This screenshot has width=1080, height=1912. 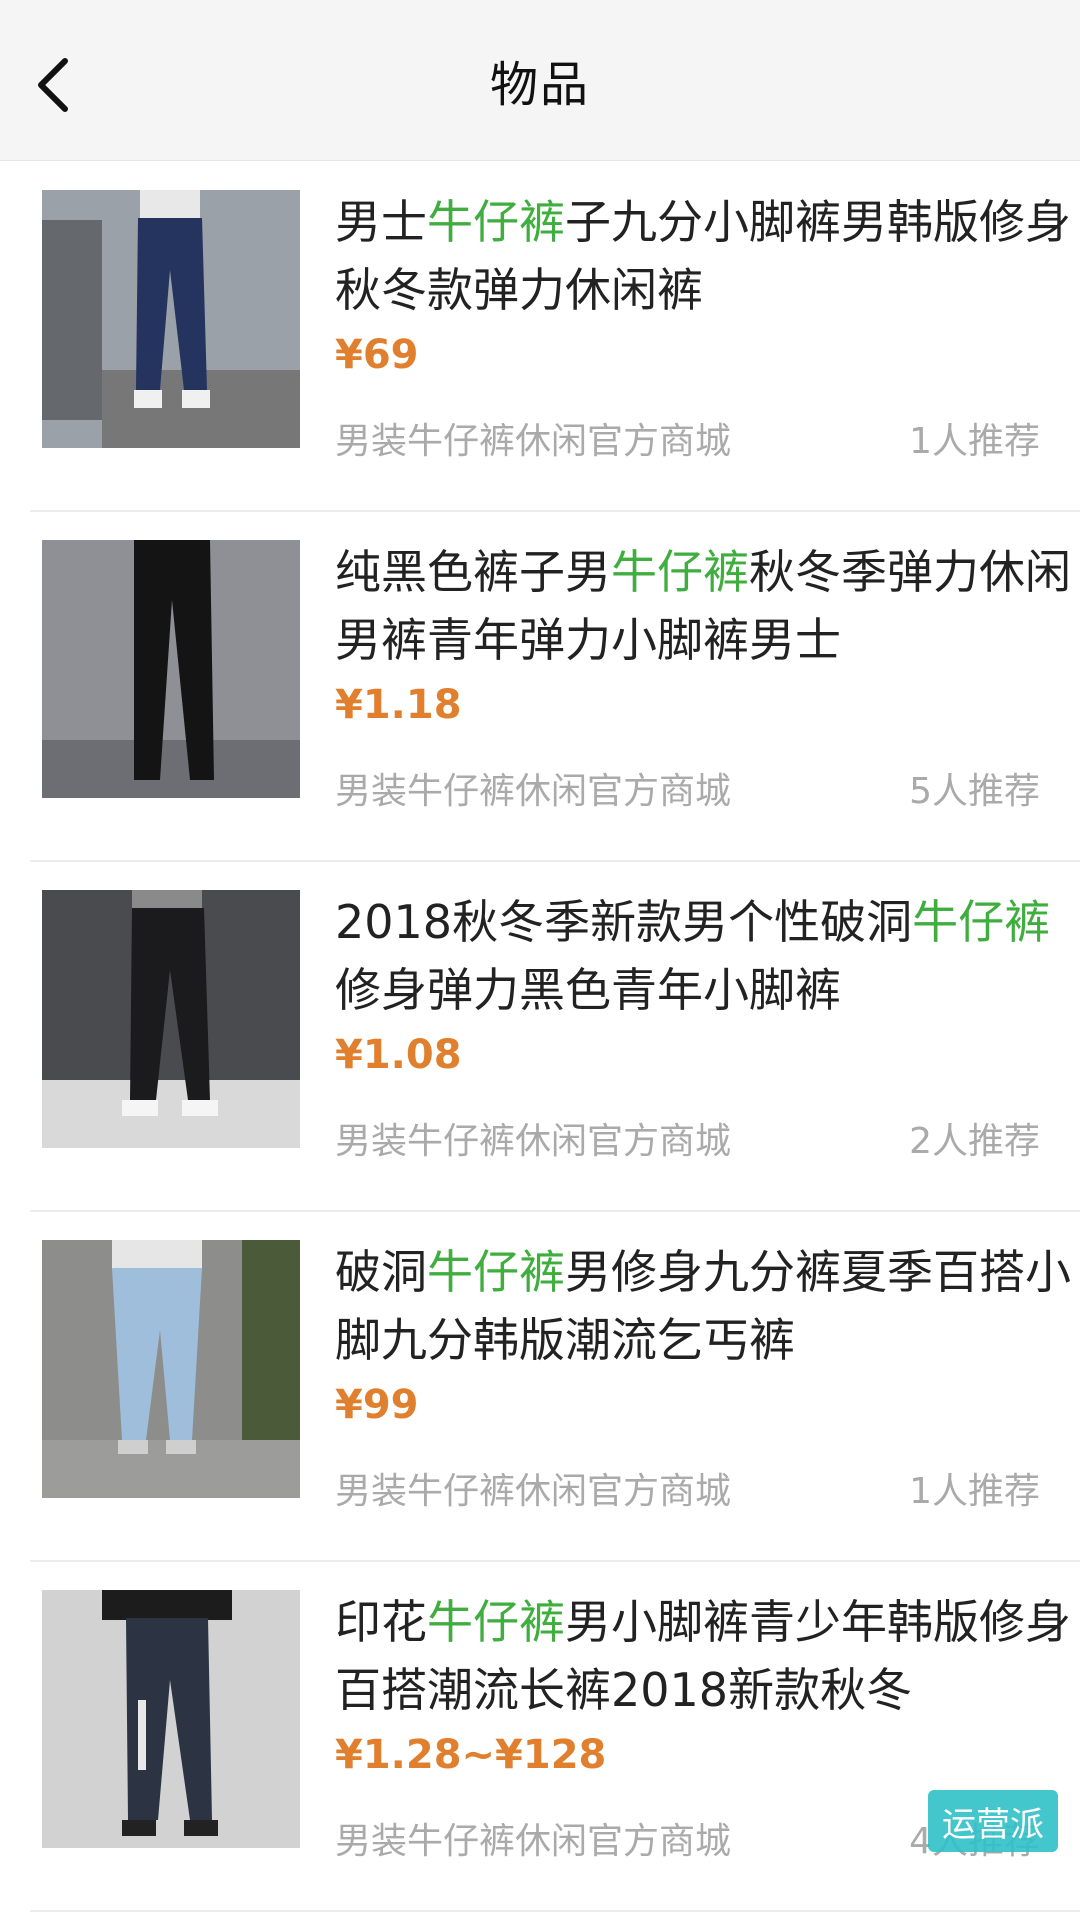 I want to click on product-title: 纯黑色裤子男牛仔裤秋冬季弹力休闲男裤青年弹力小脚裤男士, so click(x=705, y=606).